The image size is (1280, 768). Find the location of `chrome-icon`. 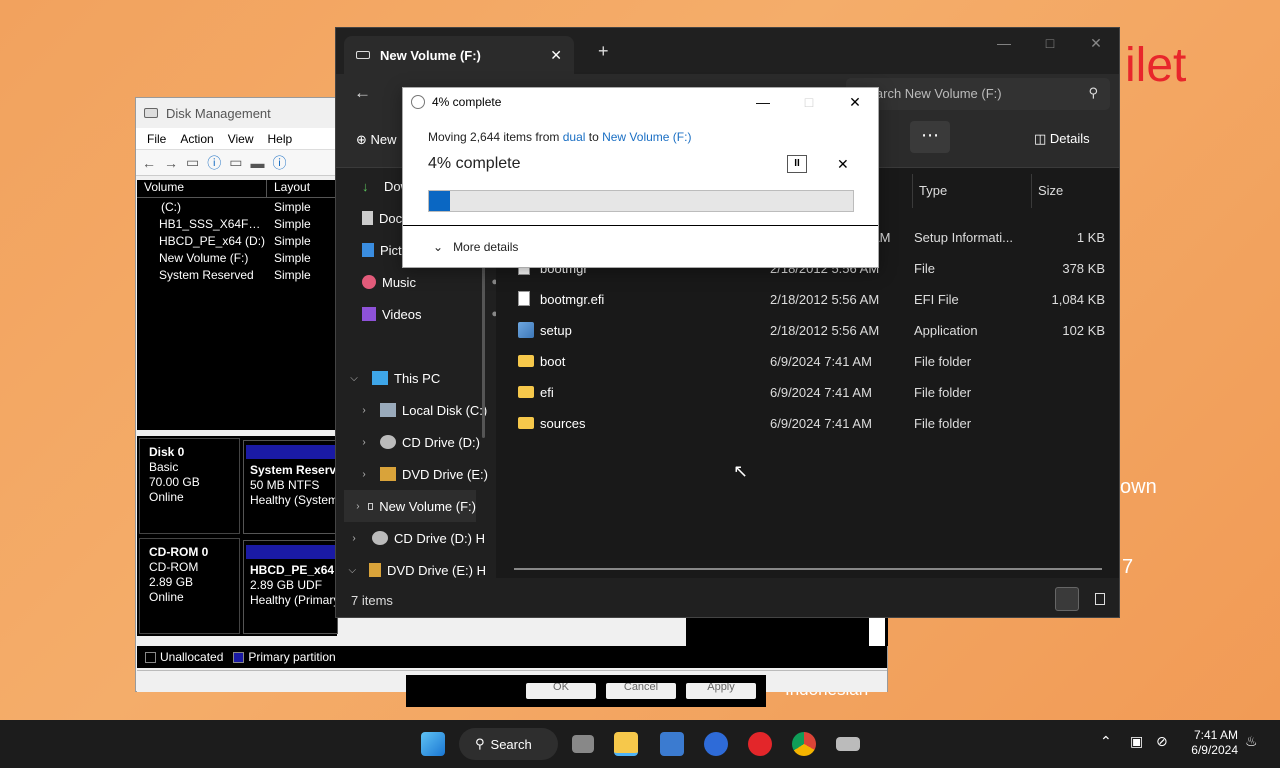

chrome-icon is located at coordinates (804, 744).